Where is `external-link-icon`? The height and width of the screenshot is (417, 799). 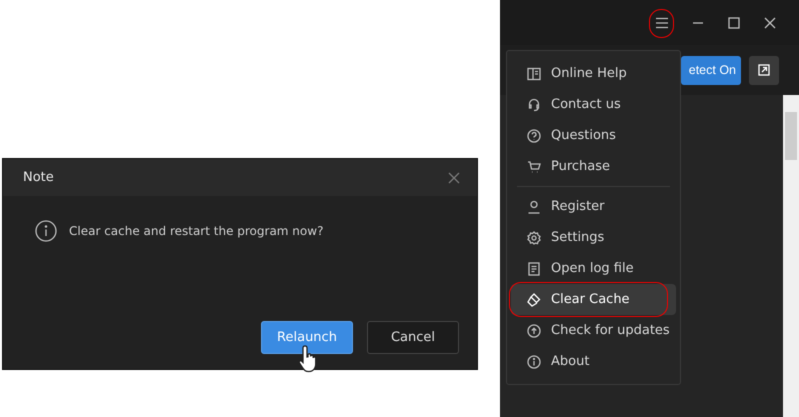 external-link-icon is located at coordinates (764, 70).